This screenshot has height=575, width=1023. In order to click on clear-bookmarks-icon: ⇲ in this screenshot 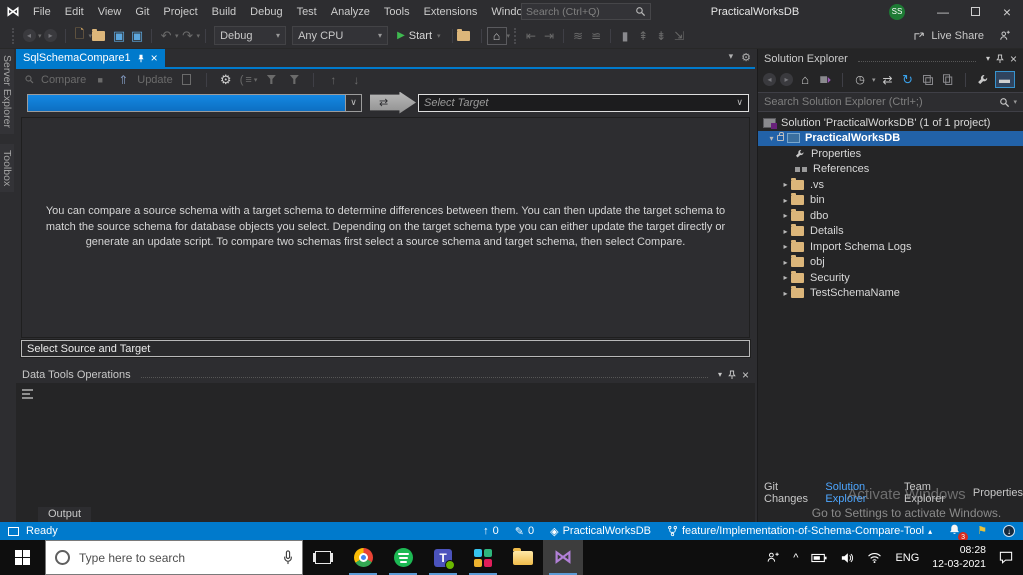, I will do `click(679, 36)`.